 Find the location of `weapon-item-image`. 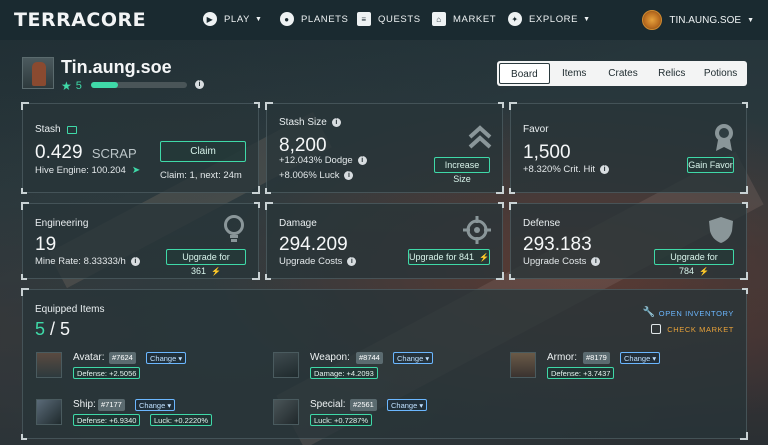

weapon-item-image is located at coordinates (286, 365).